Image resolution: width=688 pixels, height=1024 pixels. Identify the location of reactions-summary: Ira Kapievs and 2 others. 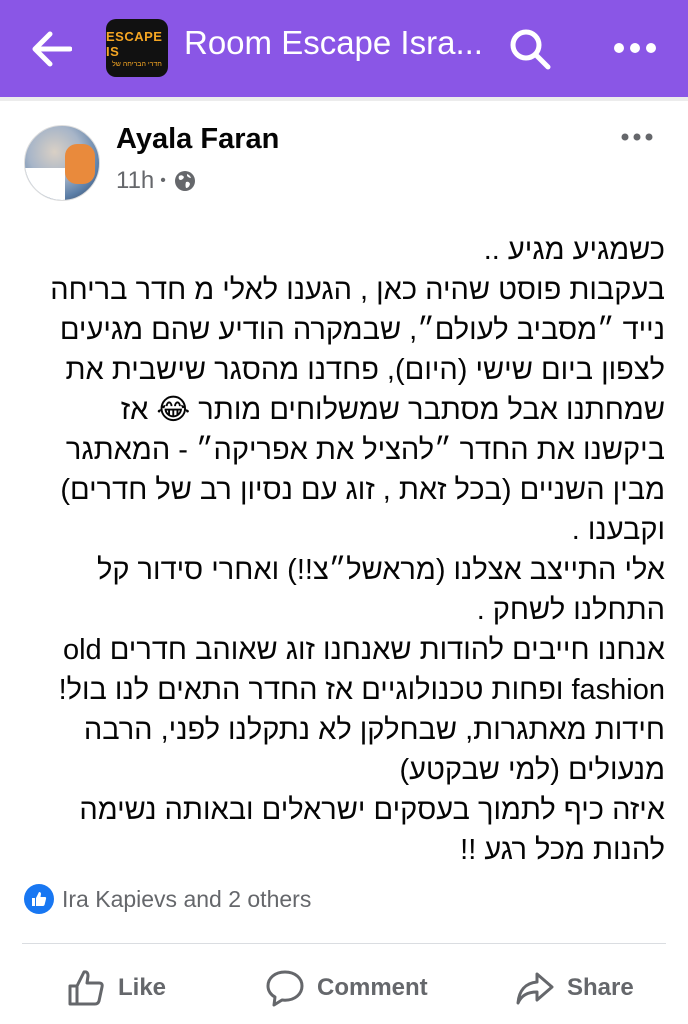
(167, 899).